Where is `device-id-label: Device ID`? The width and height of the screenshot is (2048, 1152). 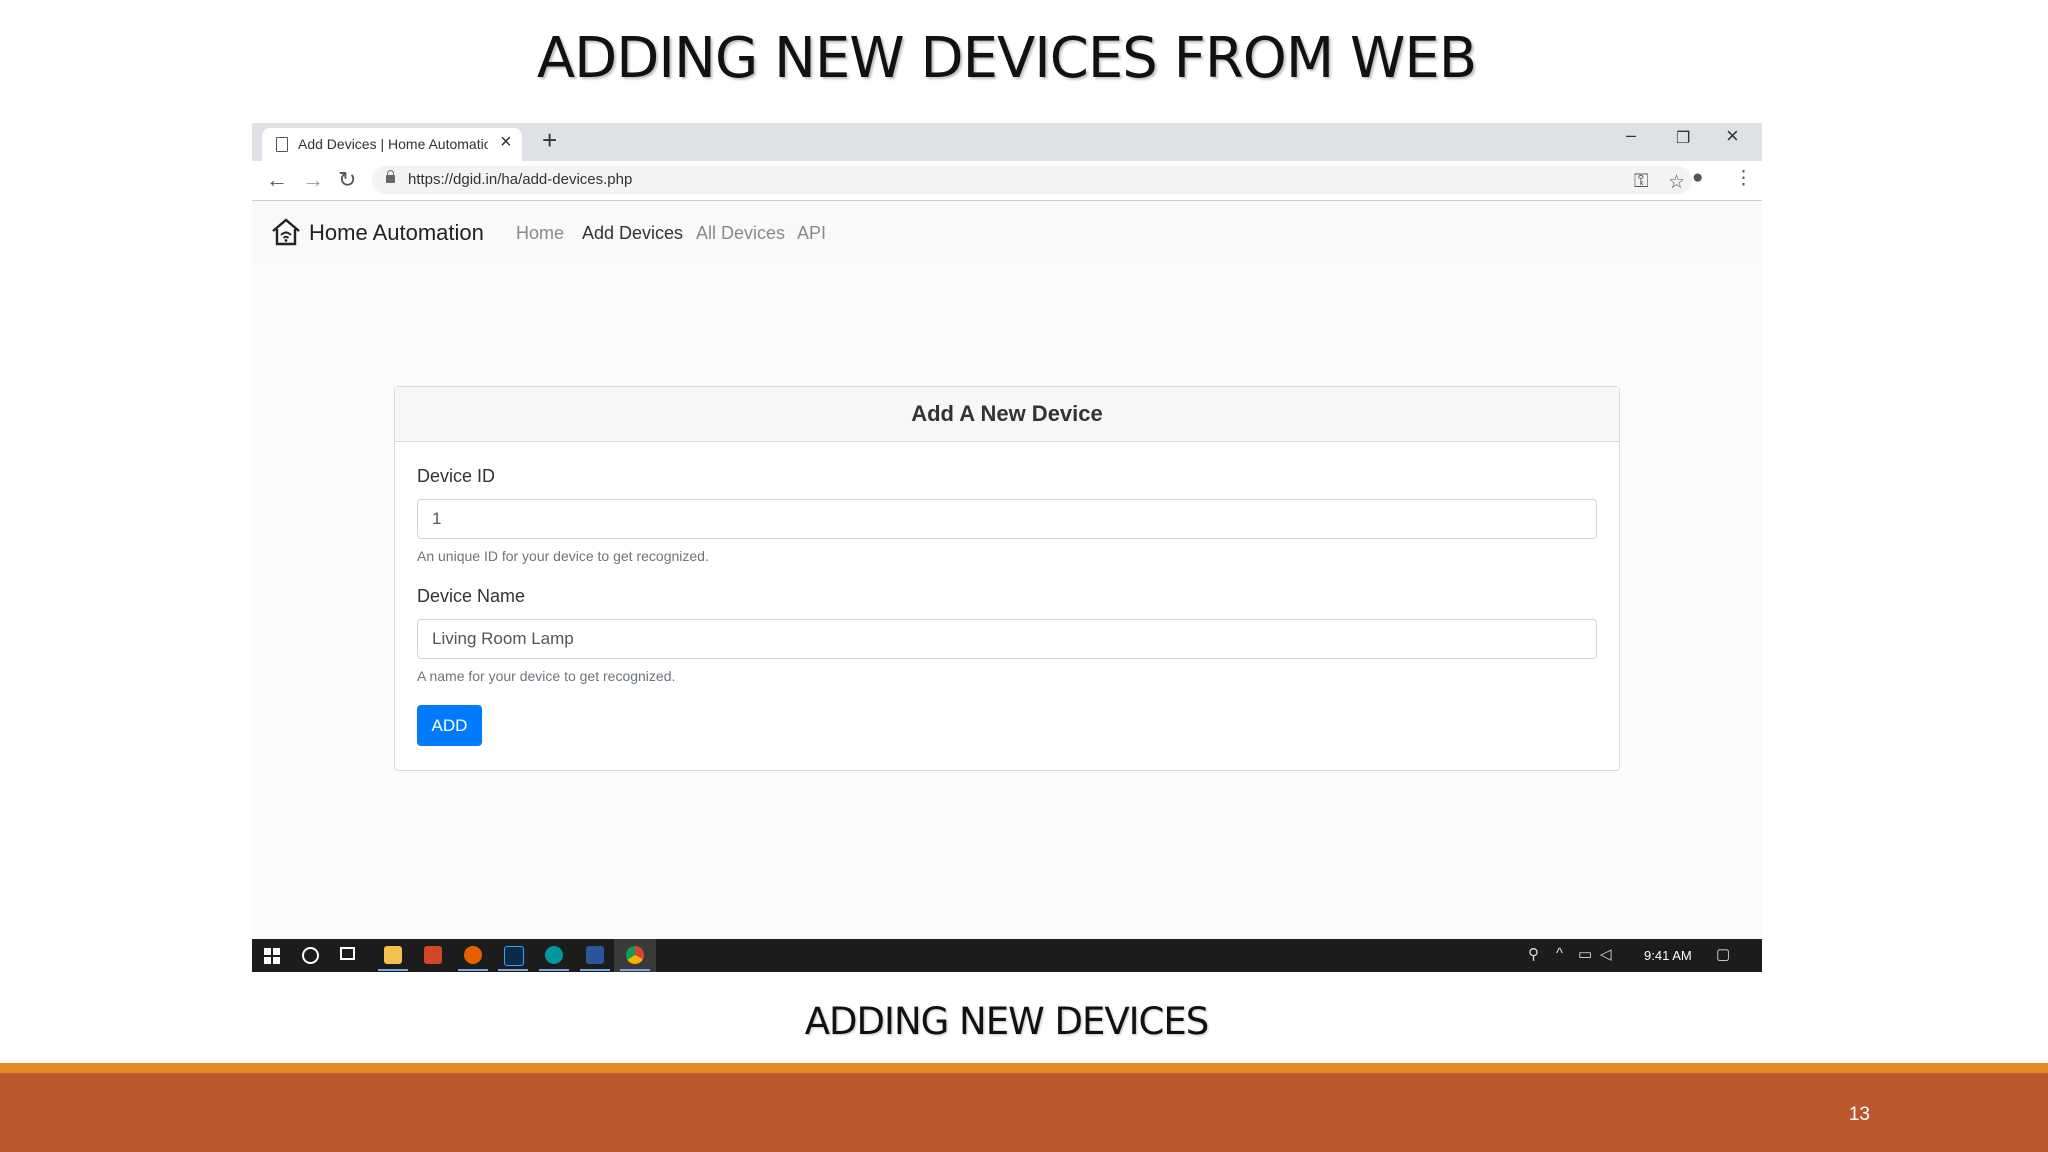 device-id-label: Device ID is located at coordinates (456, 476).